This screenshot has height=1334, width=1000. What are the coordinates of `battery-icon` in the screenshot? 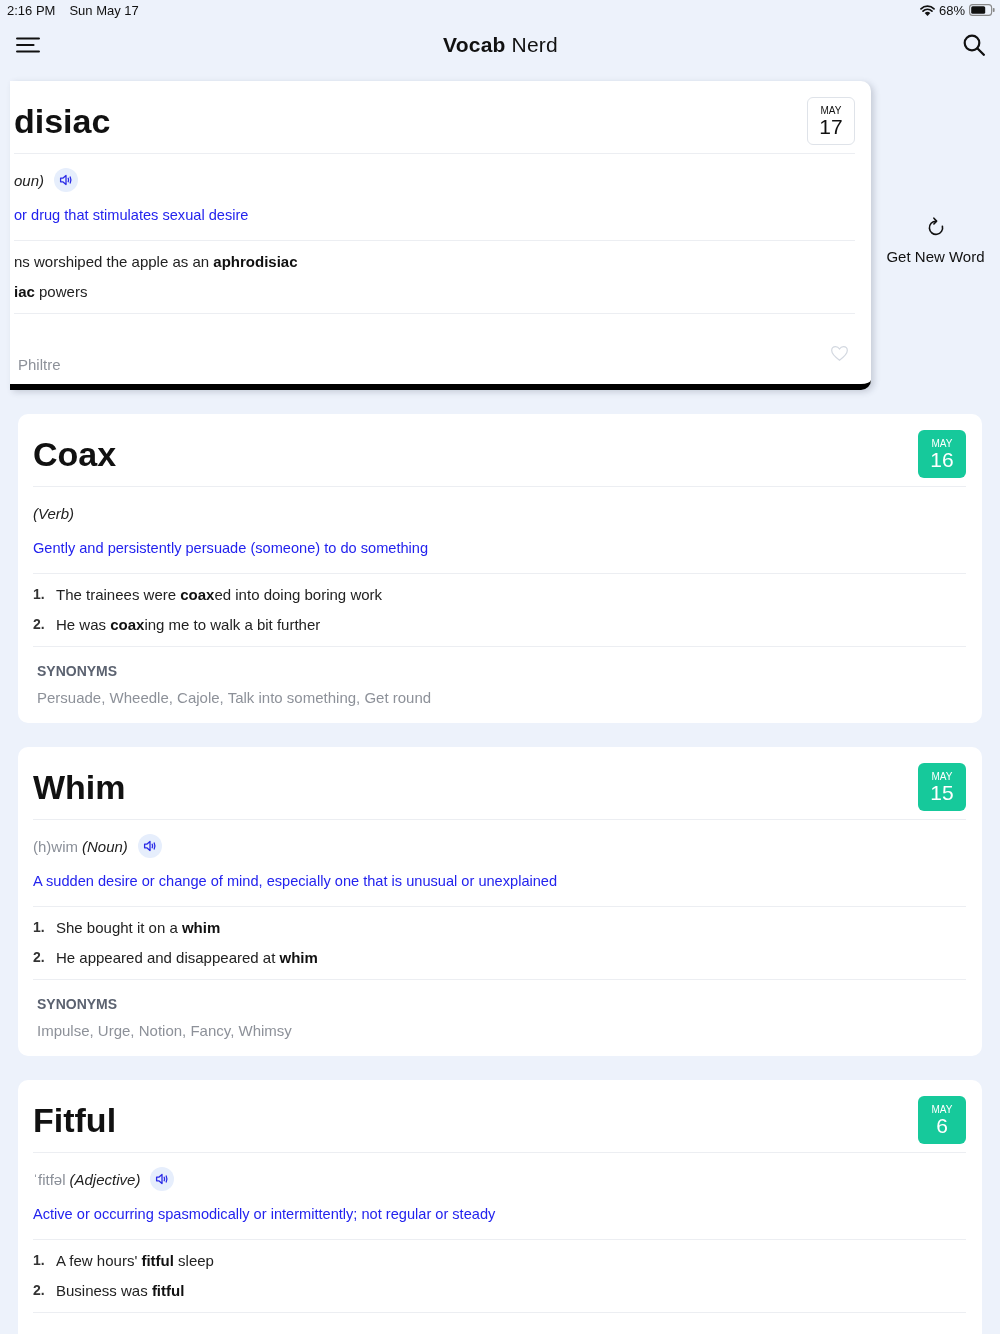 It's located at (982, 10).